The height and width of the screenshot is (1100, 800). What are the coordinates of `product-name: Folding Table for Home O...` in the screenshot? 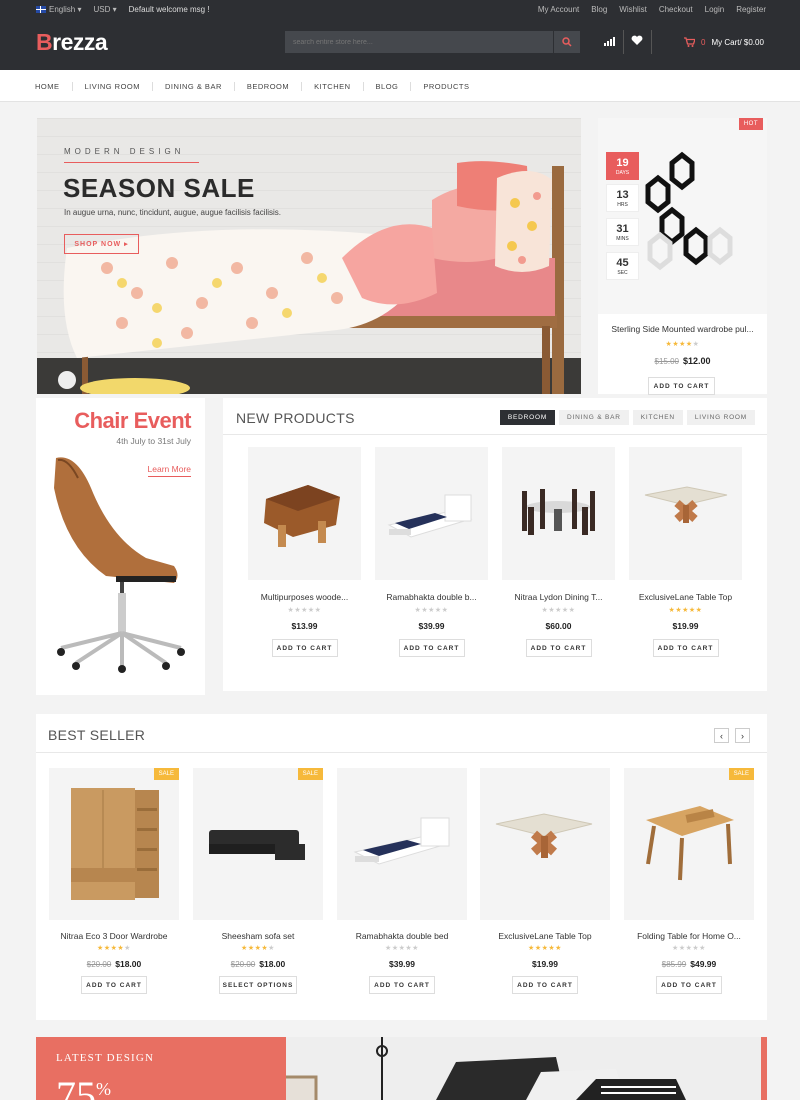 It's located at (689, 936).